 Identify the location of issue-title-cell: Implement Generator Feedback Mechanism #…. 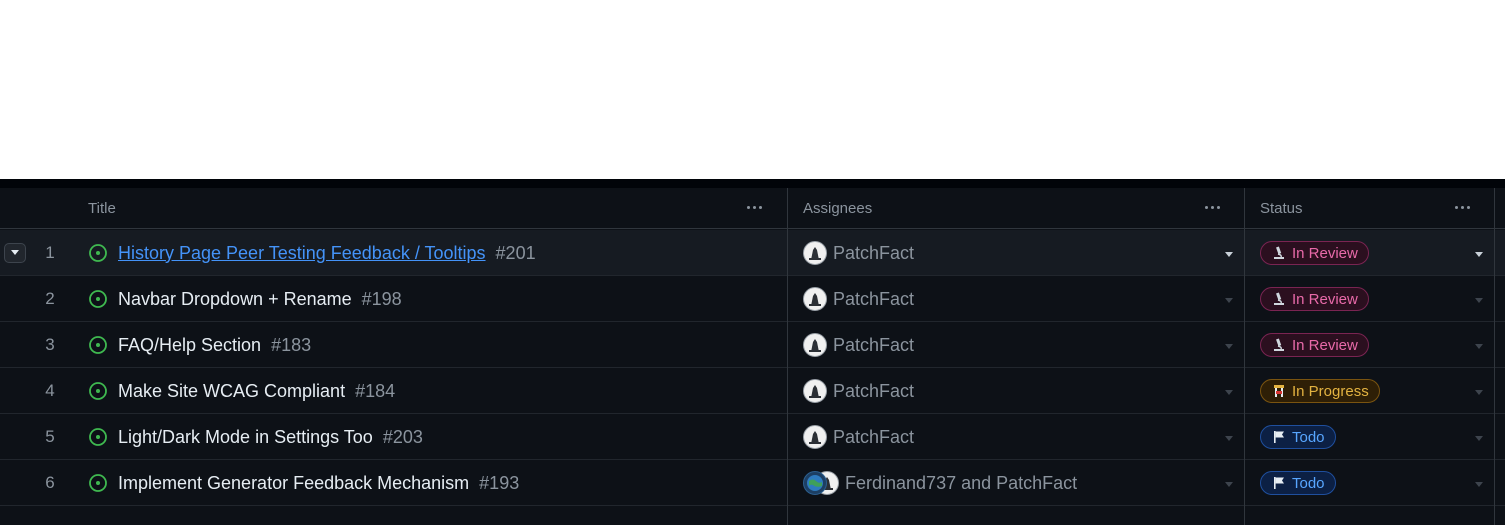
(318, 483).